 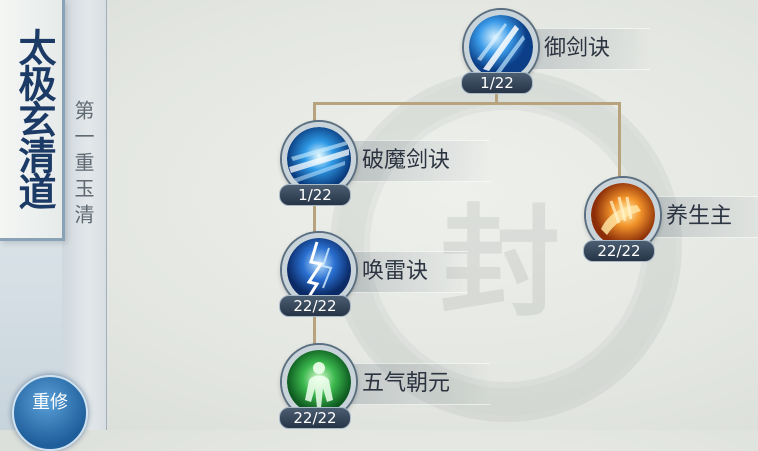 I want to click on stage-label: 第一重玉清, so click(x=83, y=165).